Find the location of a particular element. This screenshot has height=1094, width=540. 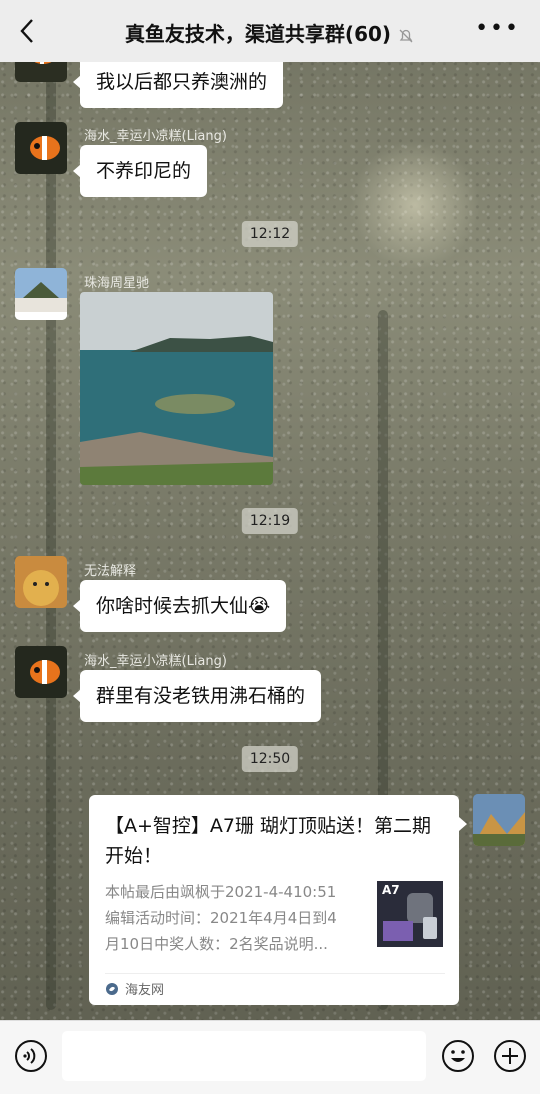

chat-title: 真鱼友技术，渠道共享群(60) is located at coordinates (270, 32).